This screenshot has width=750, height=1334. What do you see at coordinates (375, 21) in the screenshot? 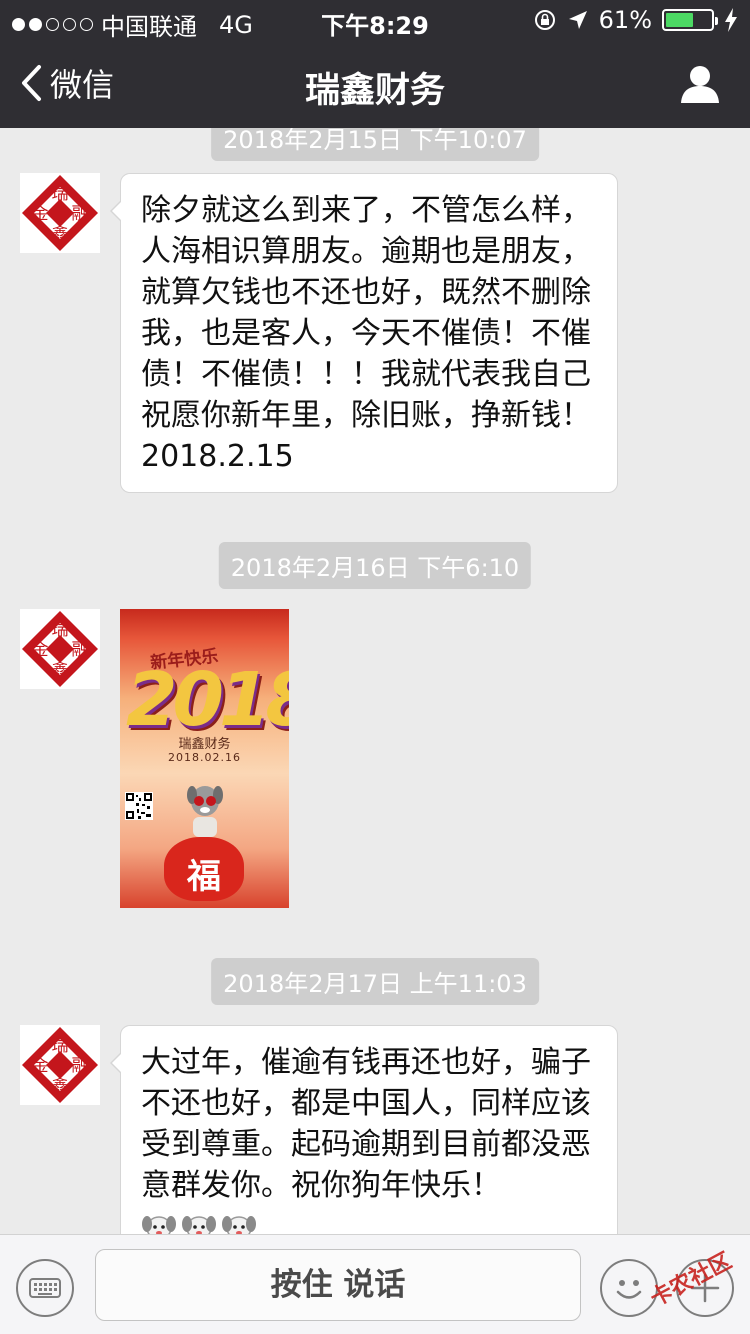
I see `status-bar: 中国联通 4G 下午8:29 61%` at bounding box center [375, 21].